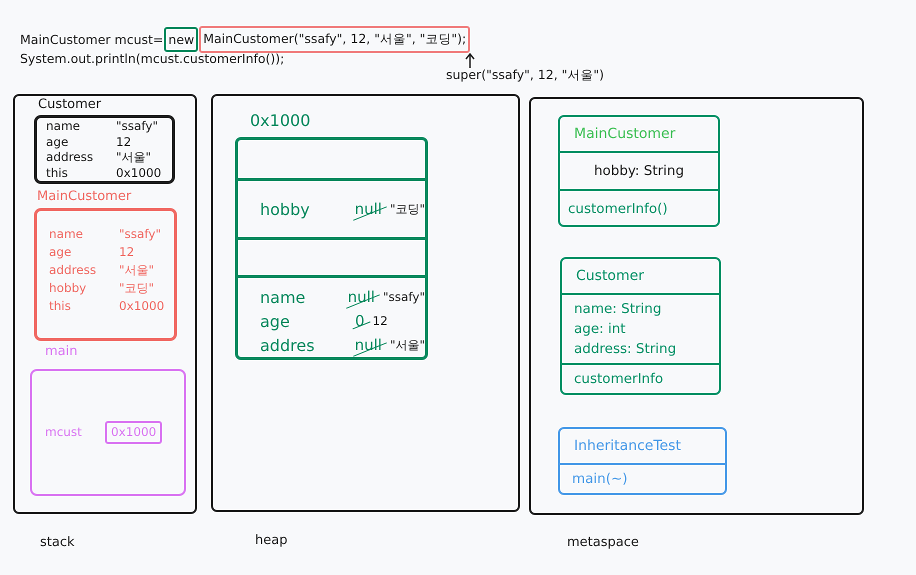 The width and height of the screenshot is (916, 575). Describe the element at coordinates (61, 351) in the screenshot. I see `frame-title: main` at that location.